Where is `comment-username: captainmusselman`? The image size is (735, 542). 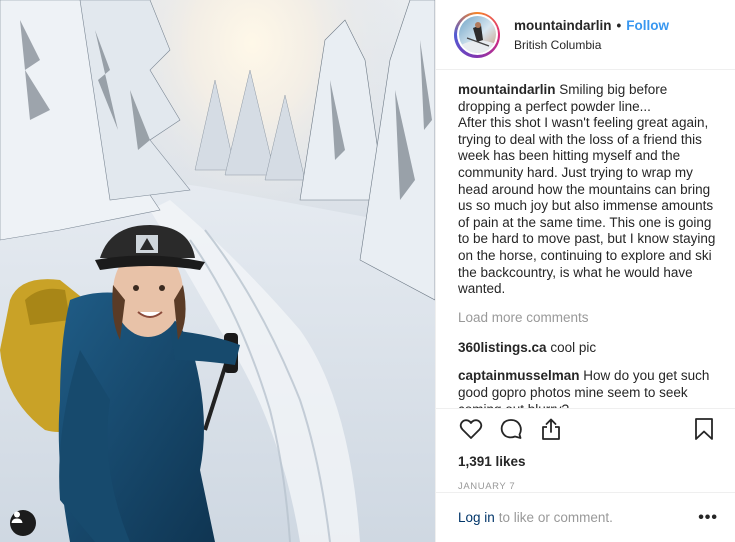 comment-username: captainmusselman is located at coordinates (519, 375).